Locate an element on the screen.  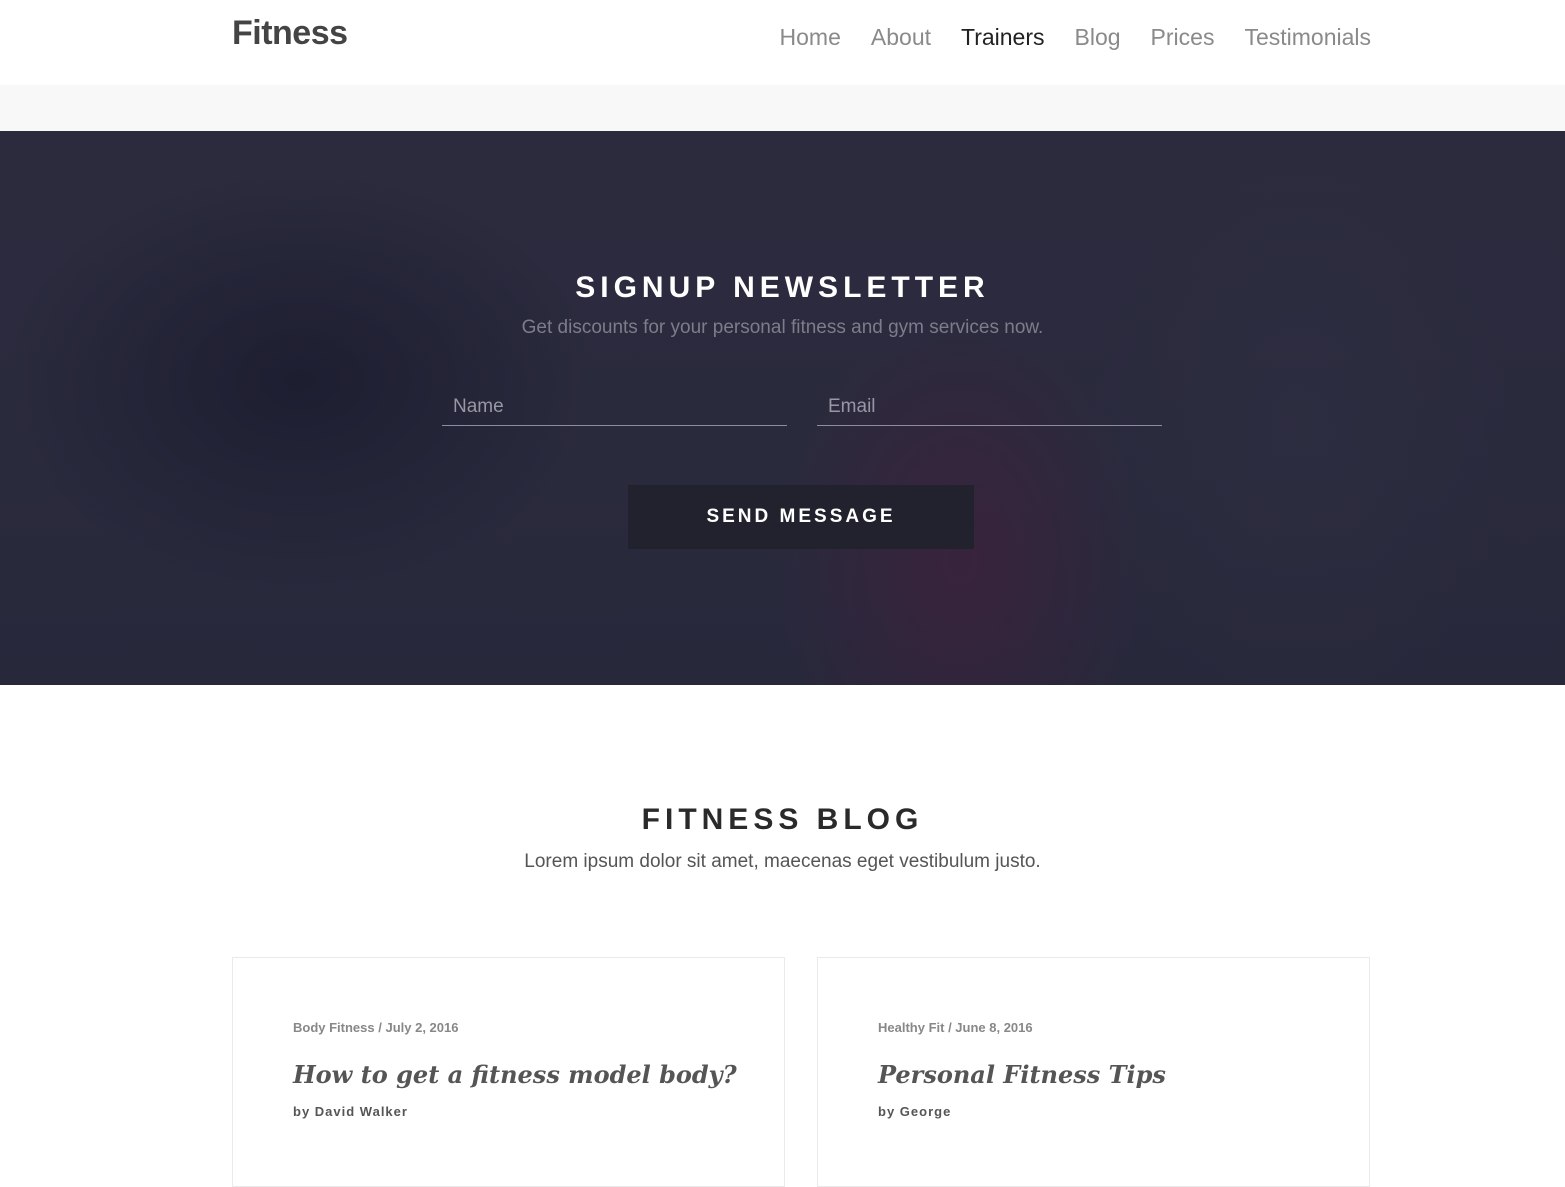
nav-item-home: Home is located at coordinates (810, 37).